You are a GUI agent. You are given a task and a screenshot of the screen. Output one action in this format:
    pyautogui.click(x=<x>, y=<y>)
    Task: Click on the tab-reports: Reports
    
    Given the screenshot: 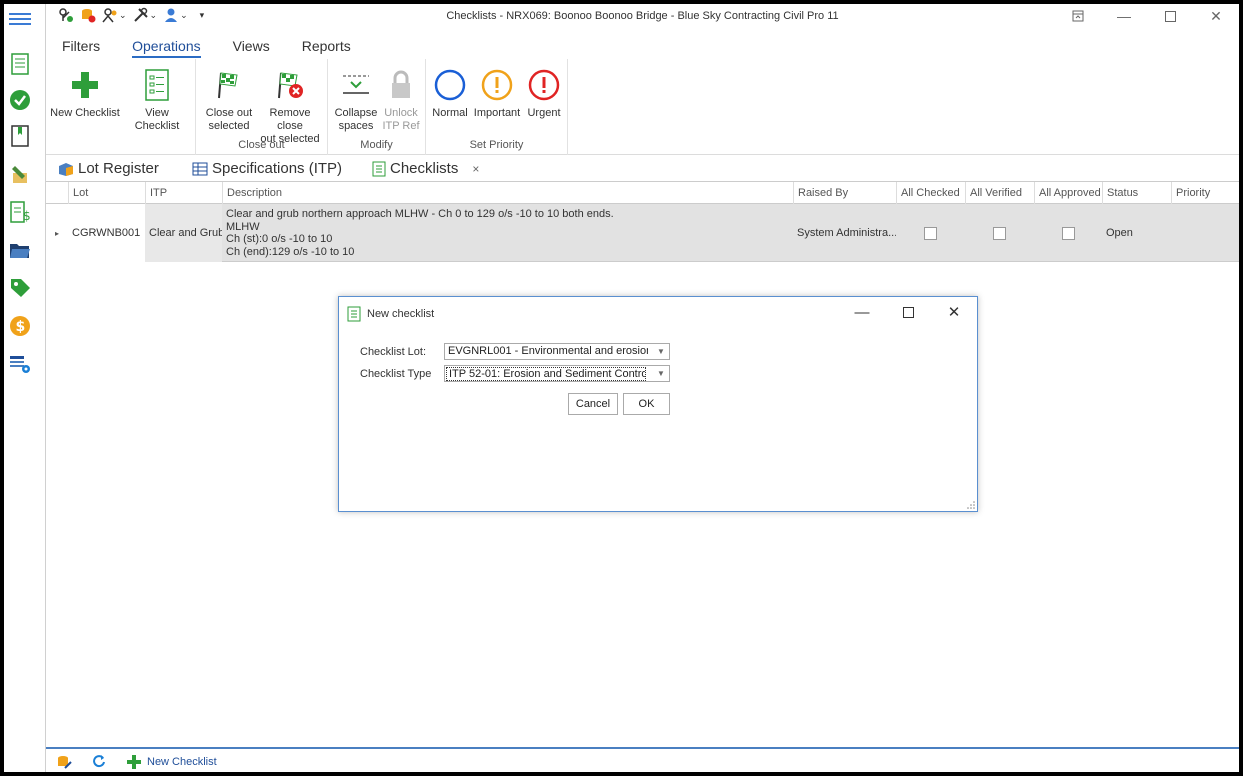 What is the action you would take?
    pyautogui.click(x=326, y=46)
    